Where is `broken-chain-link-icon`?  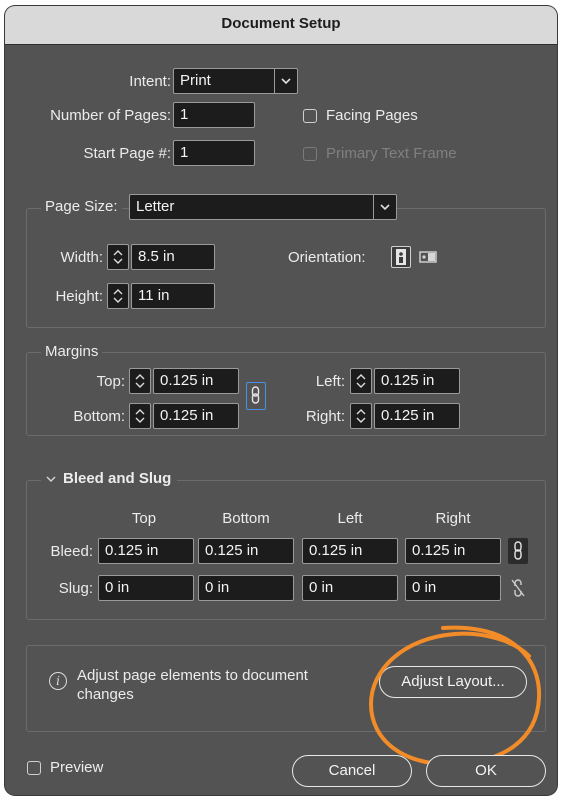 broken-chain-link-icon is located at coordinates (518, 588).